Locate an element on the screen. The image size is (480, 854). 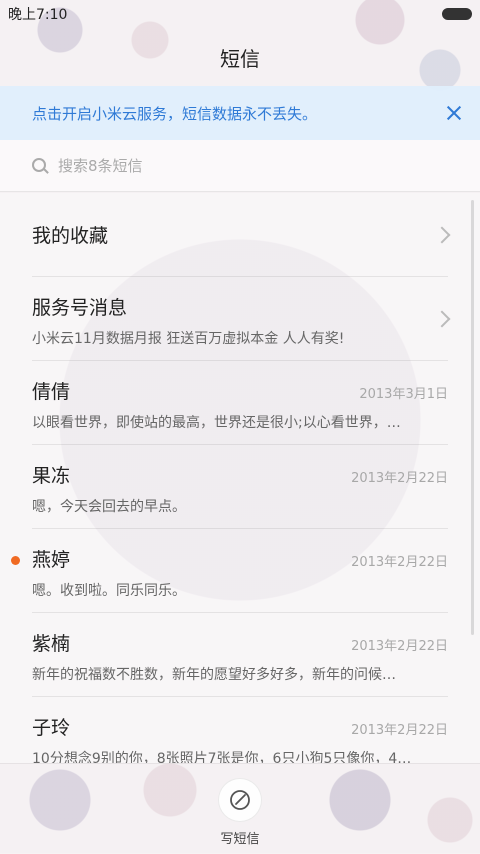
message-date: 2013年3月1日 is located at coordinates (403, 394).